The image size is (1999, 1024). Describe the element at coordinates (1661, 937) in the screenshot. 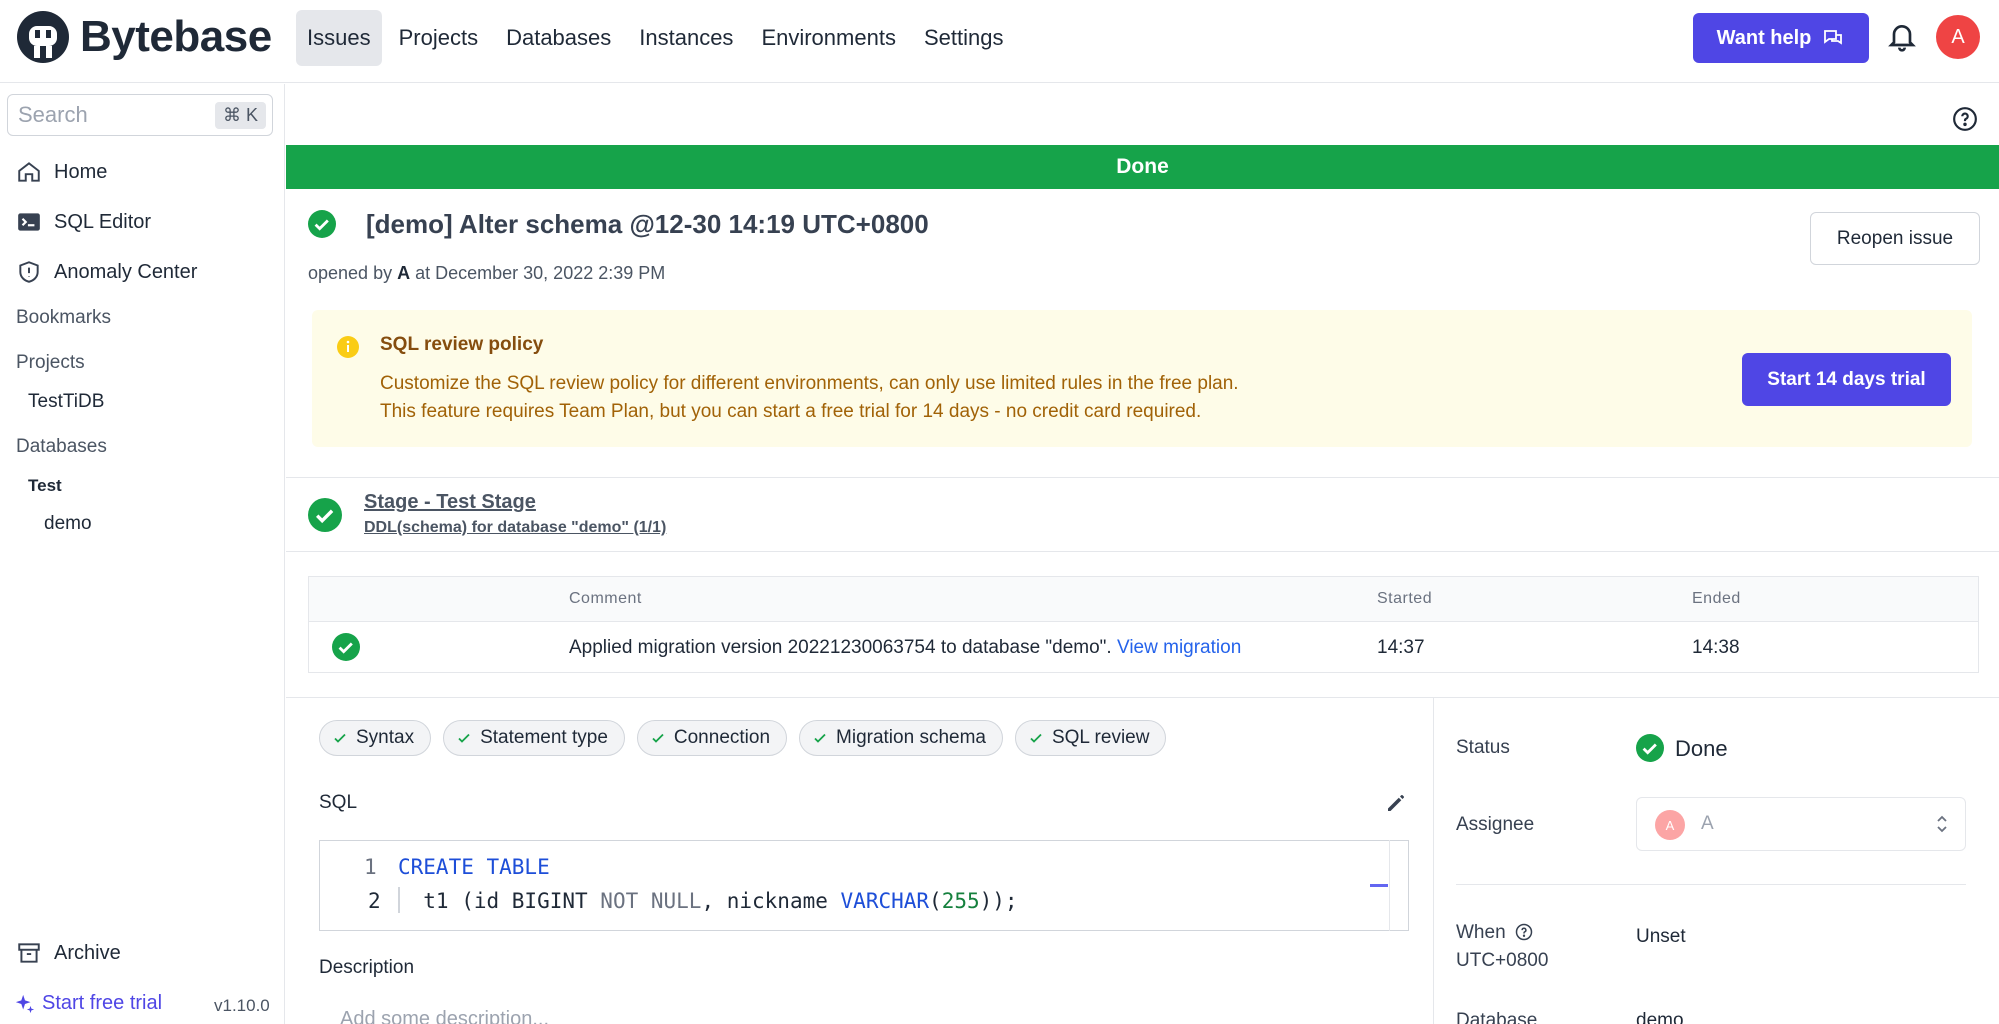

I see `when-value: Unset` at that location.